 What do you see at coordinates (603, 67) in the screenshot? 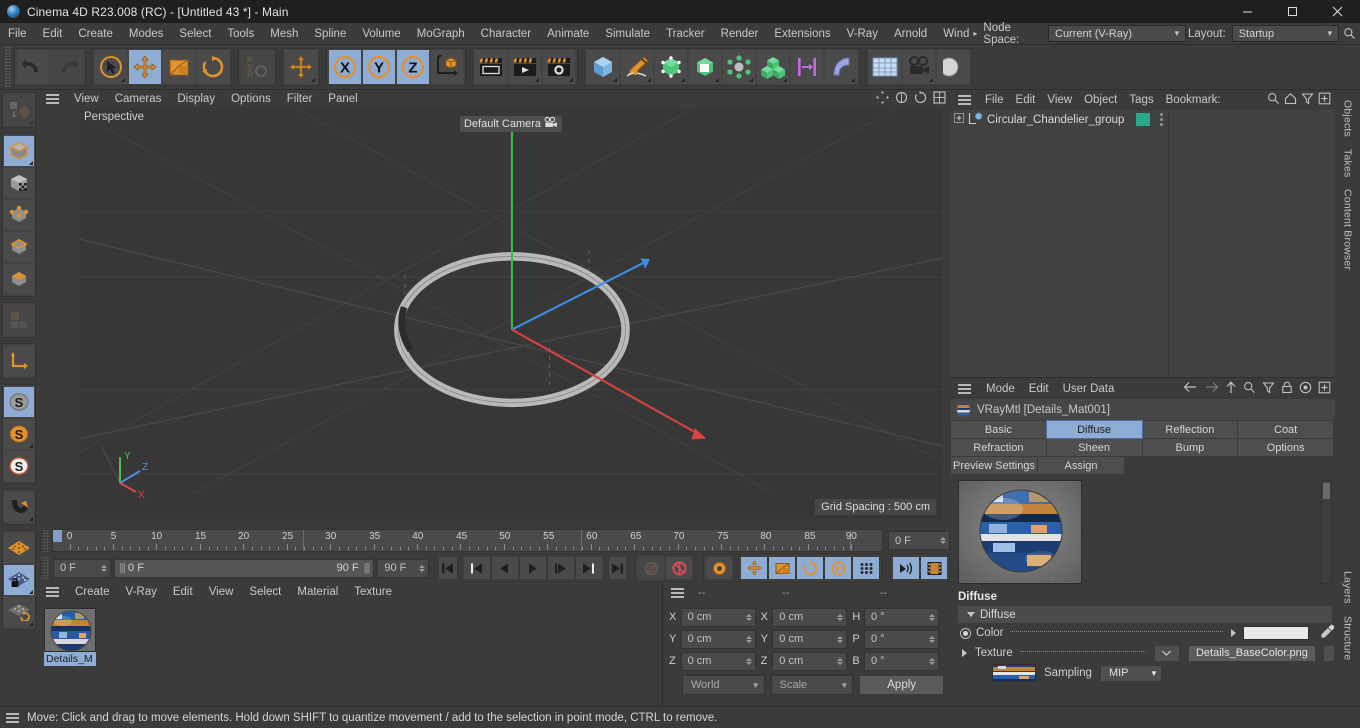
I see `primitive-cube-button` at bounding box center [603, 67].